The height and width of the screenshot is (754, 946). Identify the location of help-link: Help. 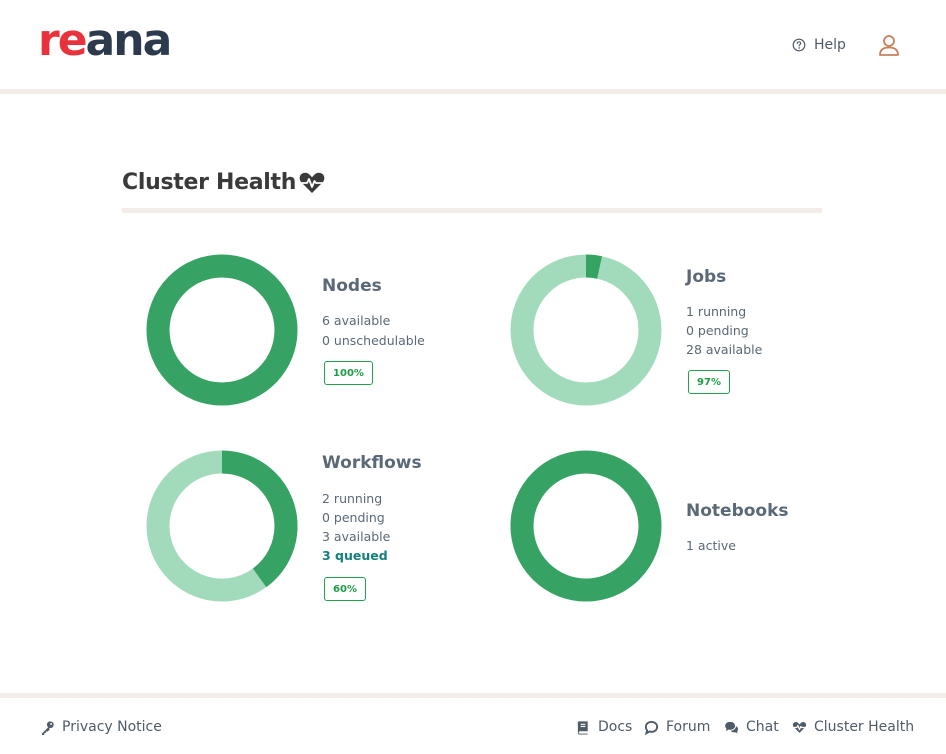
(819, 45).